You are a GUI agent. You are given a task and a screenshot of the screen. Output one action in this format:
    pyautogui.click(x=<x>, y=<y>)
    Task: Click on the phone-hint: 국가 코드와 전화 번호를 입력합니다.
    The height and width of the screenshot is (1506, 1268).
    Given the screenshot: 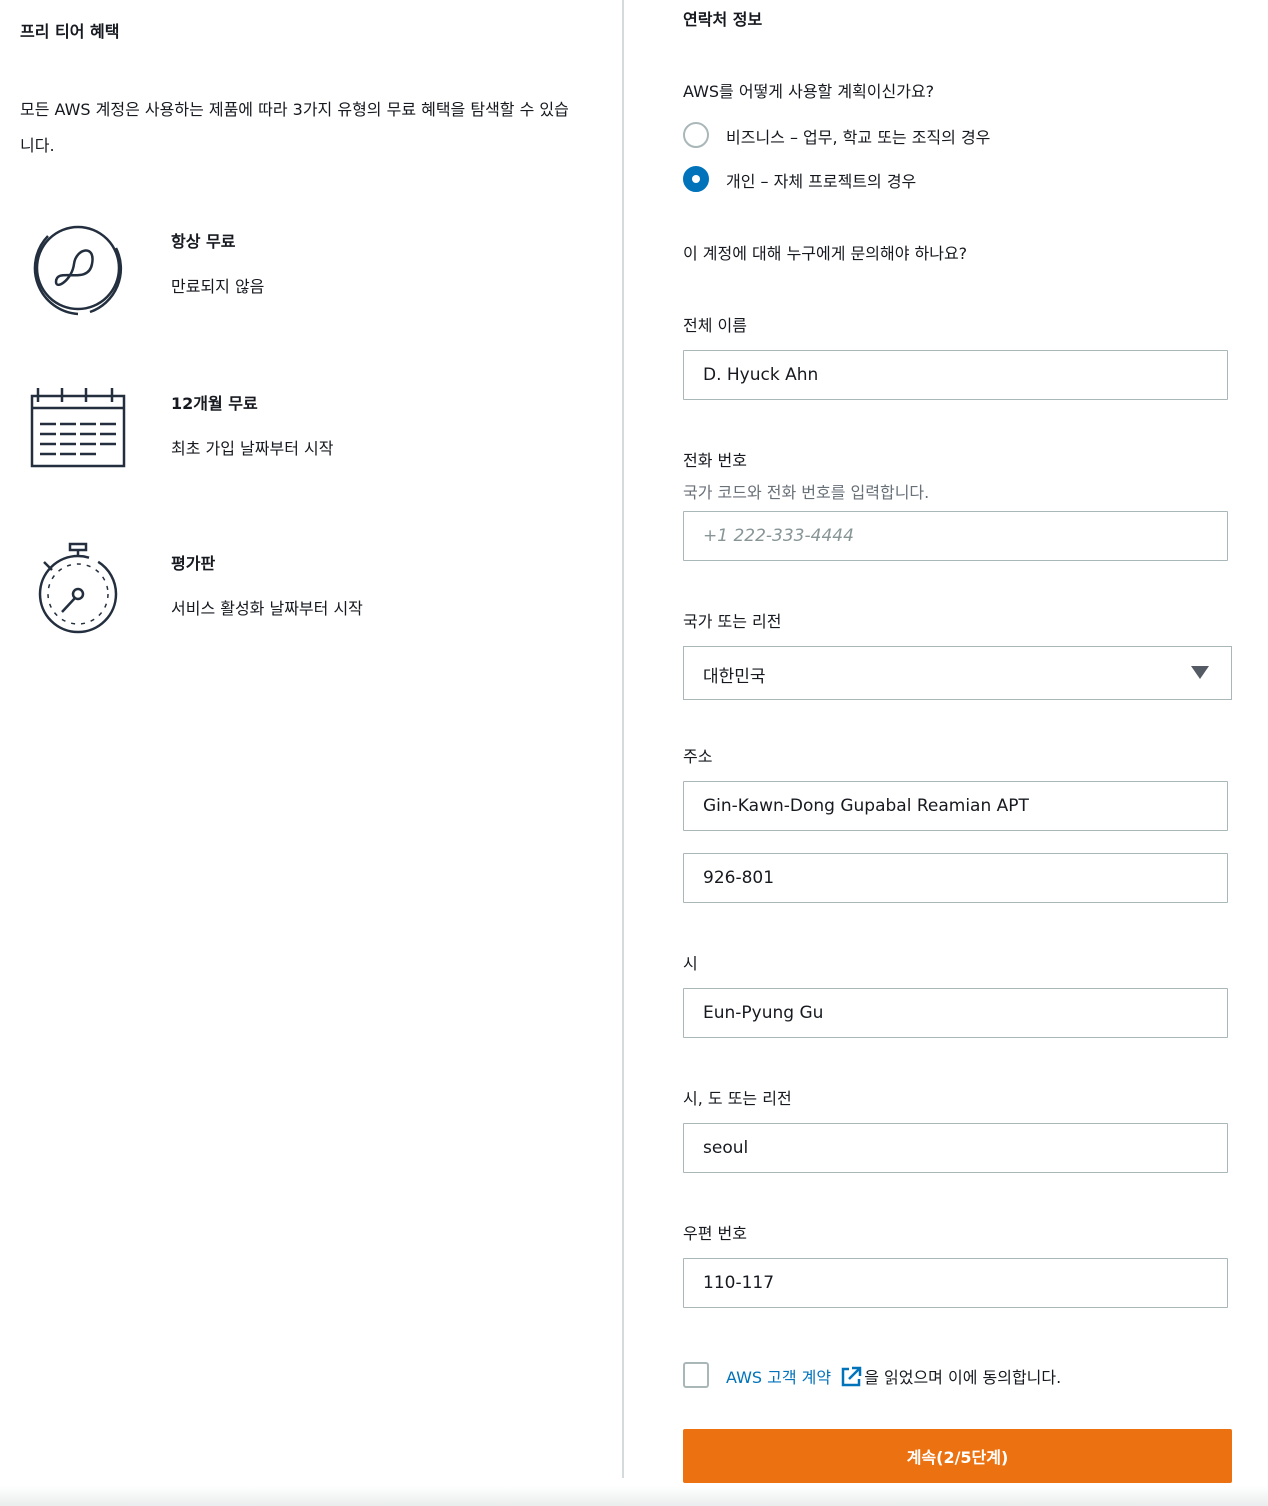 What is the action you would take?
    pyautogui.click(x=806, y=492)
    